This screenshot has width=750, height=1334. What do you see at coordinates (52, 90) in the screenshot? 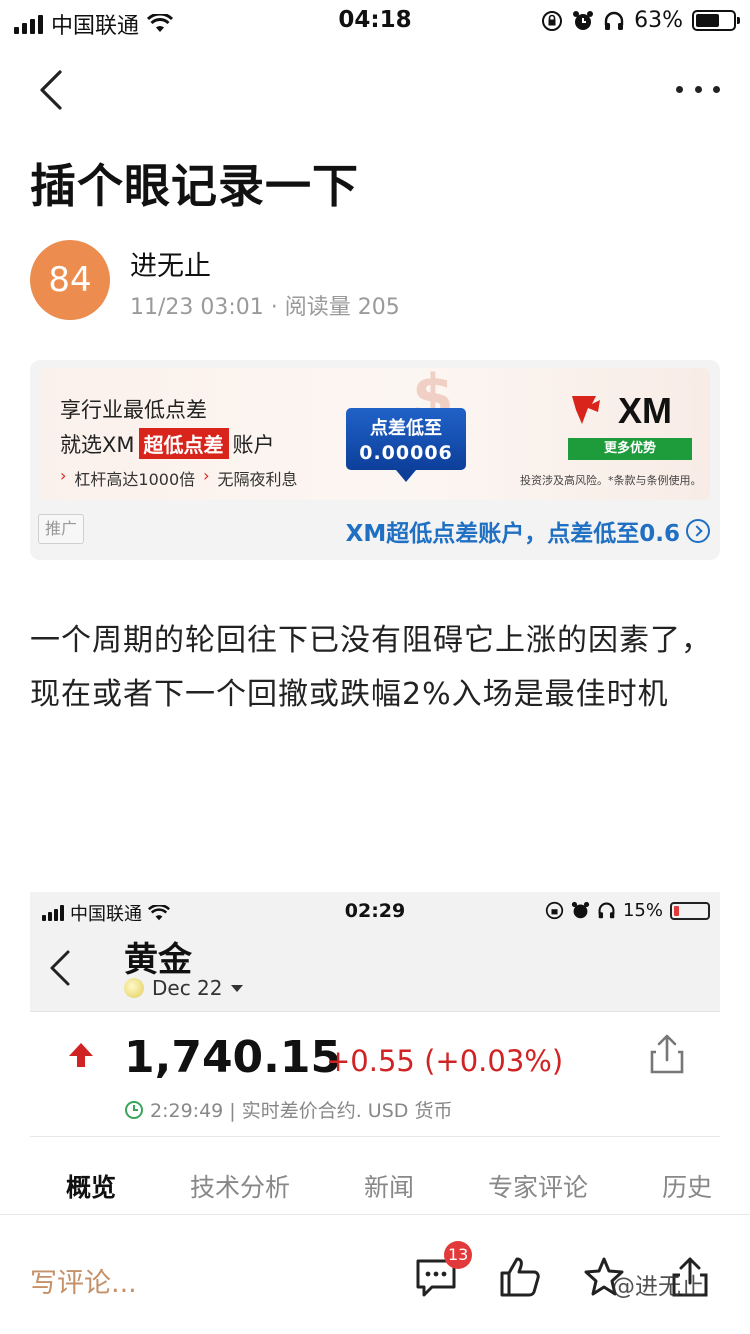
I see `back-button` at bounding box center [52, 90].